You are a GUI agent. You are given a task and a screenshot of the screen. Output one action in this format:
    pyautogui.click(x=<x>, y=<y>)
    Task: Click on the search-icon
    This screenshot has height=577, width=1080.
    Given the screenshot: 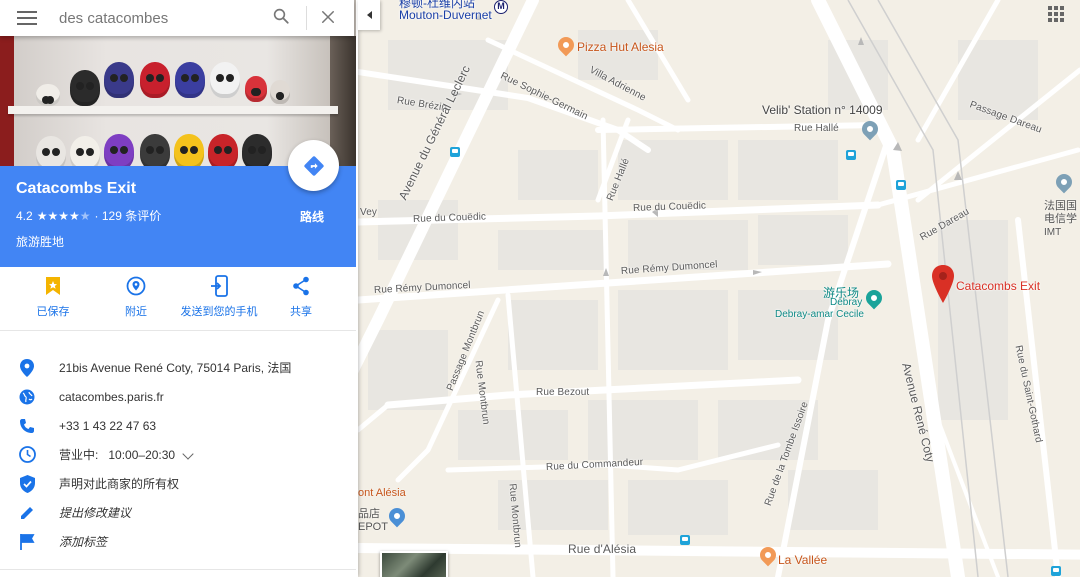 What is the action you would take?
    pyautogui.click(x=281, y=16)
    